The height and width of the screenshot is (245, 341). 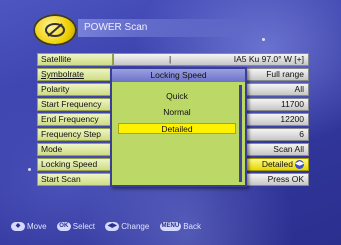 I want to click on option-quick: Quick, so click(x=177, y=96).